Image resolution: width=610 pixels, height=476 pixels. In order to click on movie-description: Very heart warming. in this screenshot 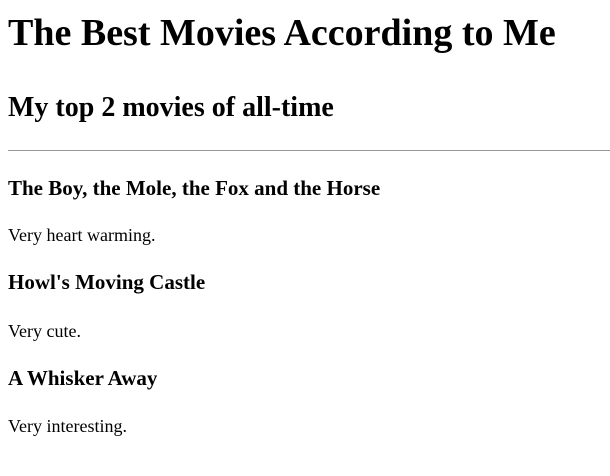, I will do `click(82, 235)`.